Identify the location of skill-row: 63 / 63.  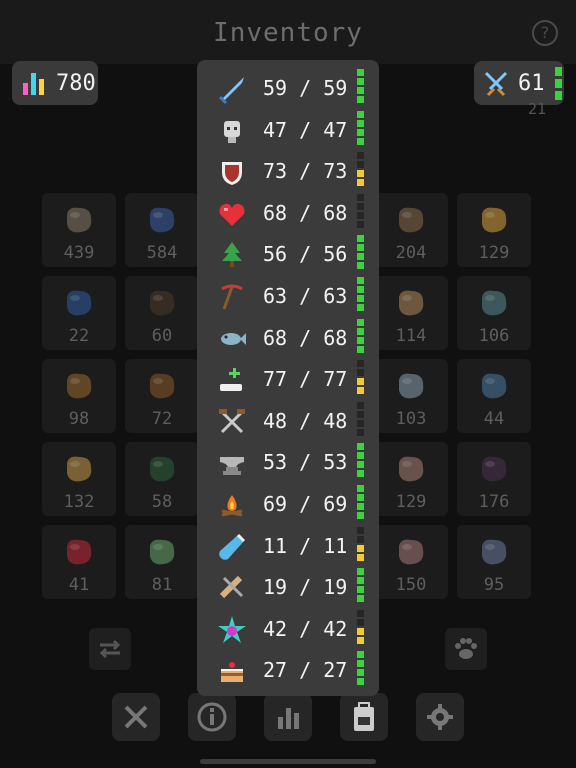
(288, 296).